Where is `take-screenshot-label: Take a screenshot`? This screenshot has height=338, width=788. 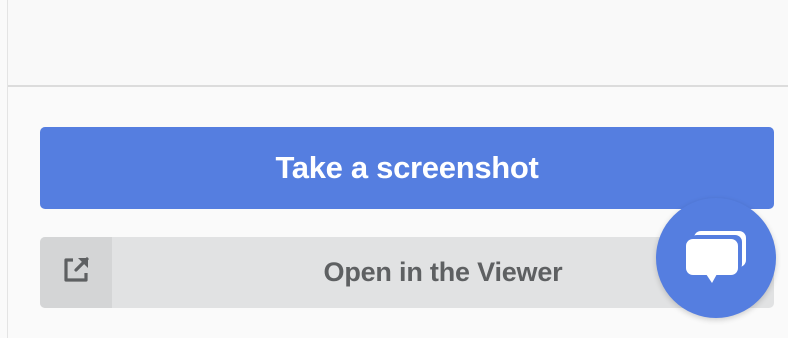 take-screenshot-label: Take a screenshot is located at coordinates (407, 167).